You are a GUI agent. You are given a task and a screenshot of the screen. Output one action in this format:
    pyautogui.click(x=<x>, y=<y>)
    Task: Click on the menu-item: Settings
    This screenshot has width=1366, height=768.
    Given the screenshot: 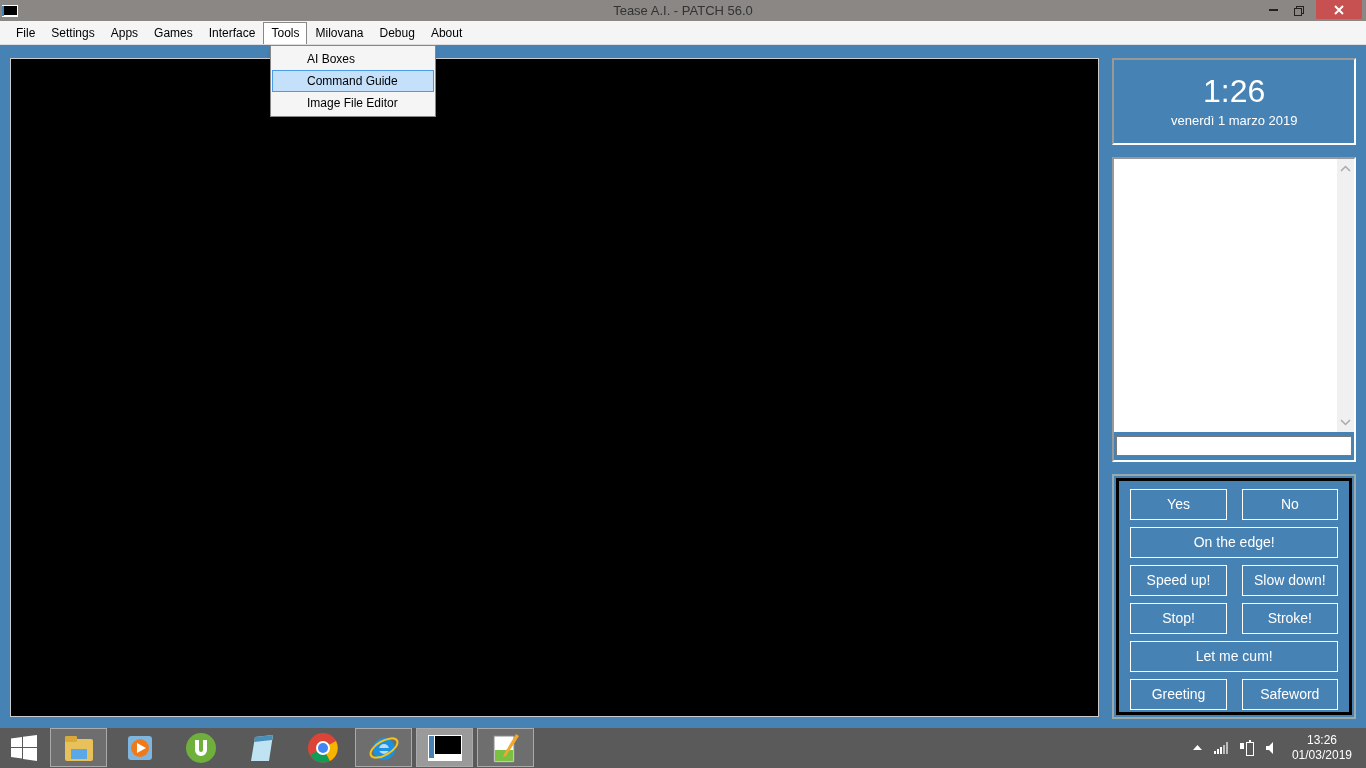 What is the action you would take?
    pyautogui.click(x=73, y=32)
    